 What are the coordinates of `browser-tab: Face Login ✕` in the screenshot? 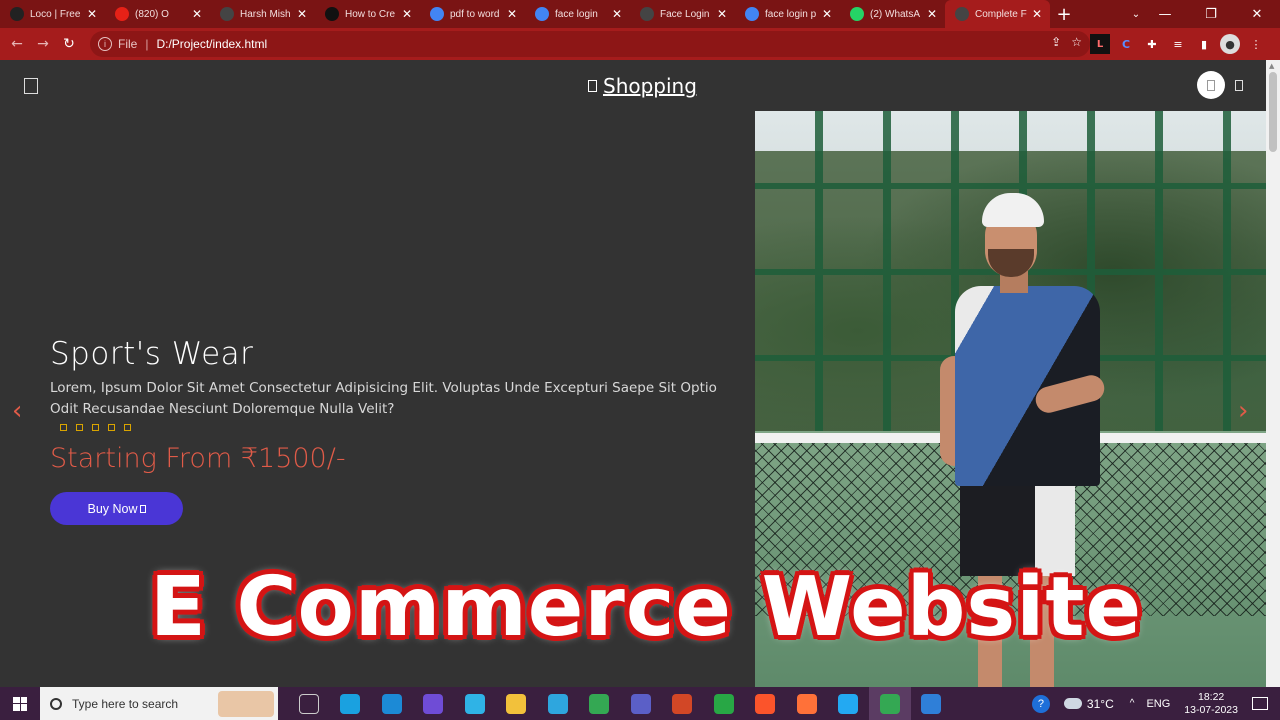 It's located at (682, 14).